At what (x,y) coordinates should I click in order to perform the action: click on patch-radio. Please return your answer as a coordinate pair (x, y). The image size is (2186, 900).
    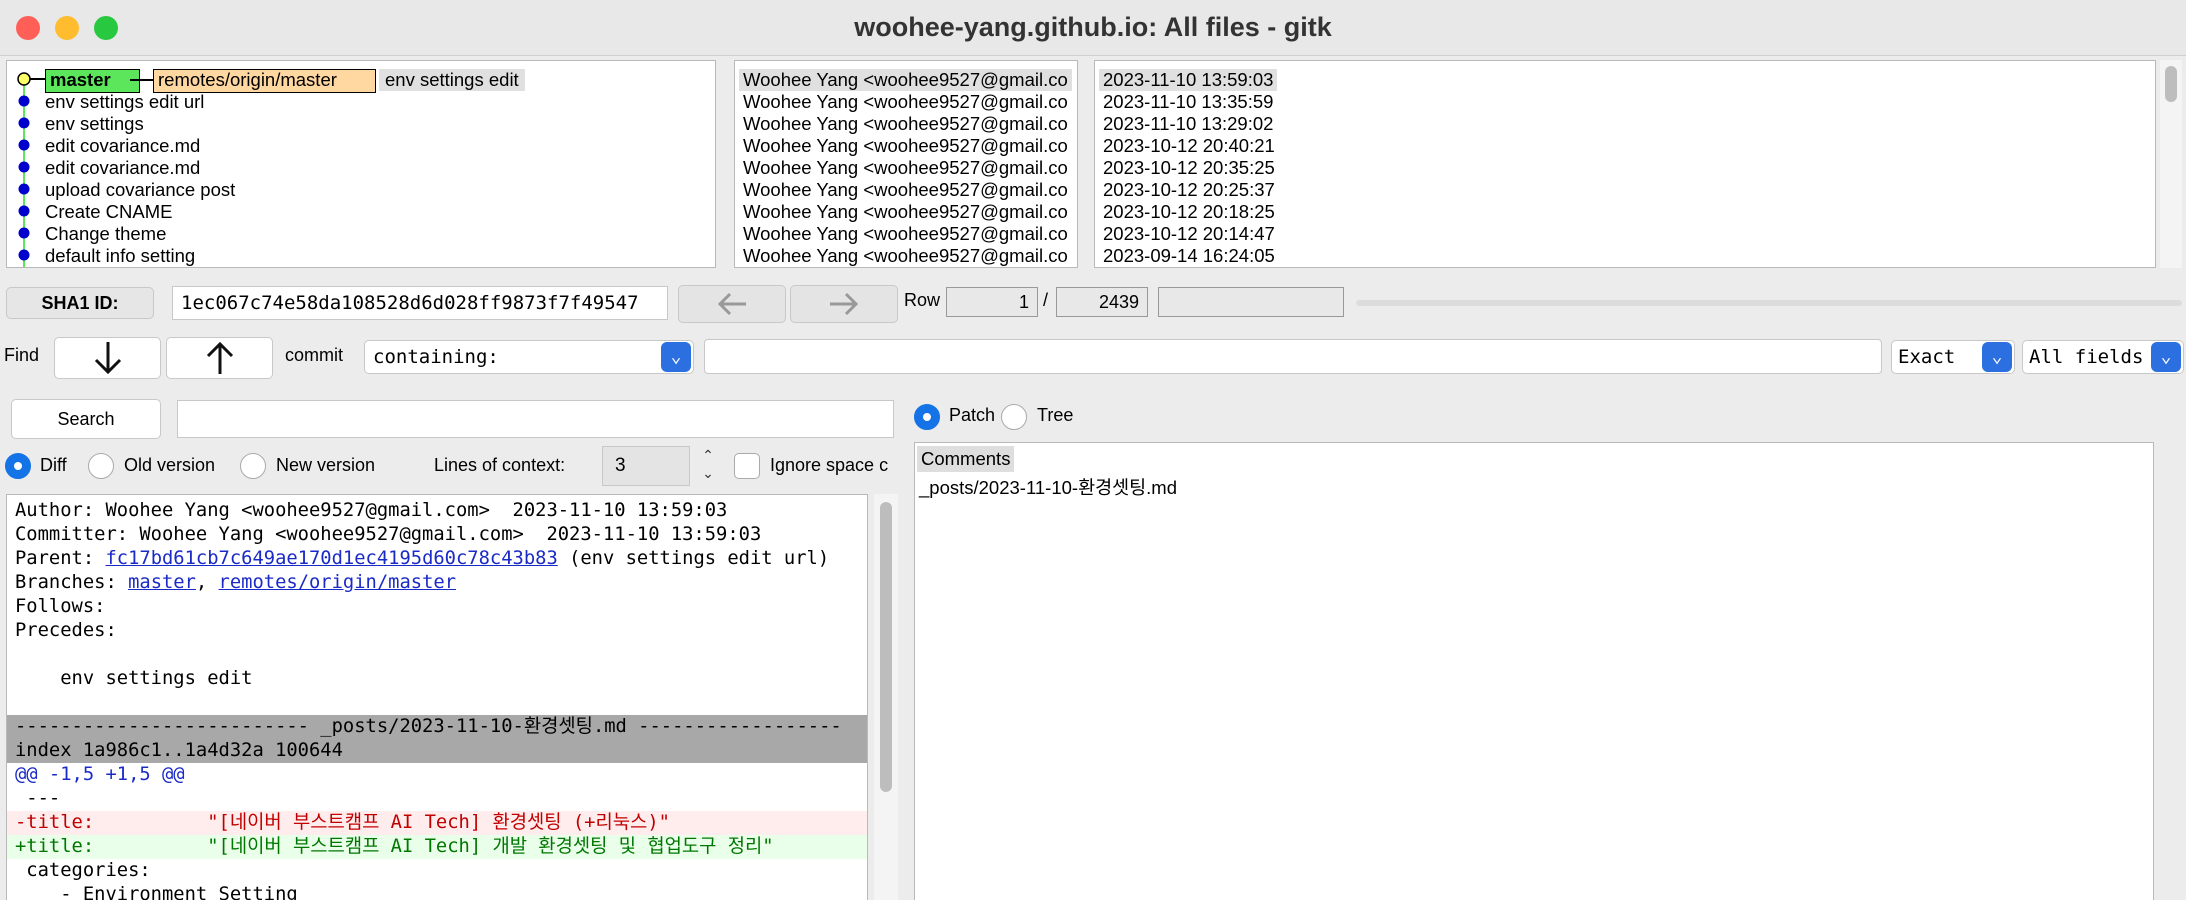
    Looking at the image, I should click on (927, 417).